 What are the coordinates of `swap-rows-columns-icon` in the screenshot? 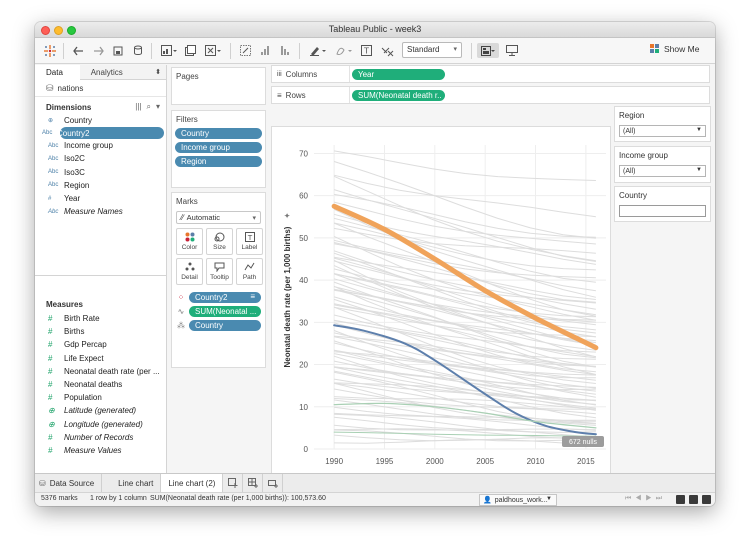 It's located at (245, 50).